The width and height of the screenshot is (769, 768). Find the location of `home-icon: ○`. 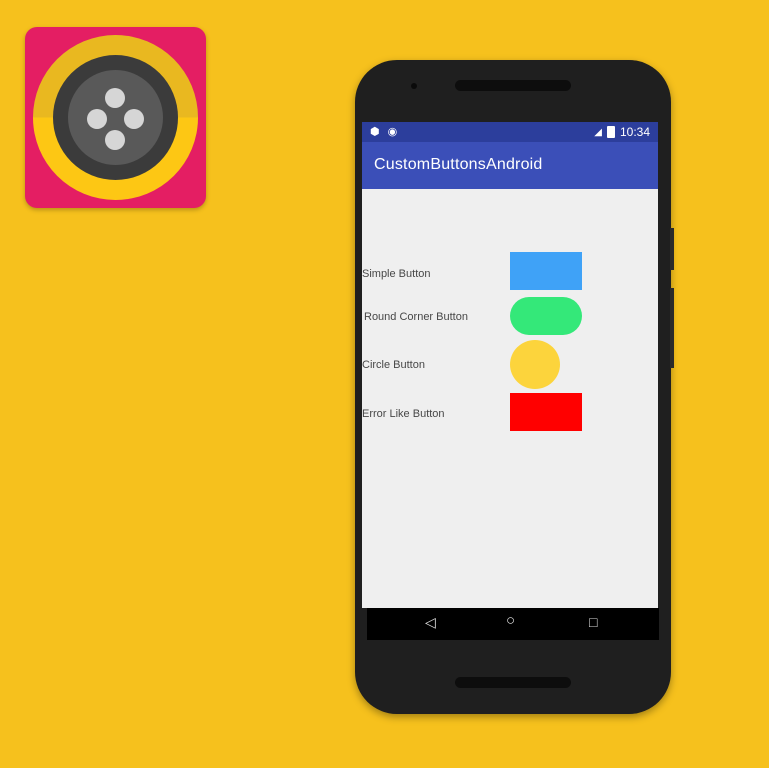

home-icon: ○ is located at coordinates (510, 620).